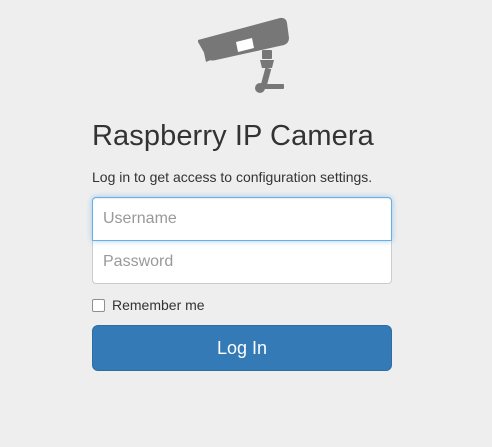  Describe the element at coordinates (244, 57) in the screenshot. I see `security-camera-icon` at that location.